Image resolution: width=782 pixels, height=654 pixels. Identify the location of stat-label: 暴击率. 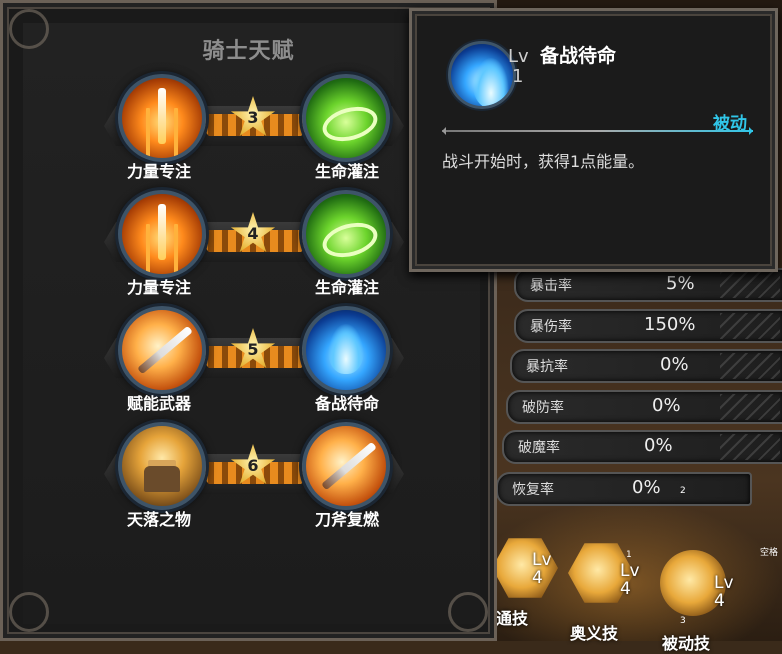
(551, 286).